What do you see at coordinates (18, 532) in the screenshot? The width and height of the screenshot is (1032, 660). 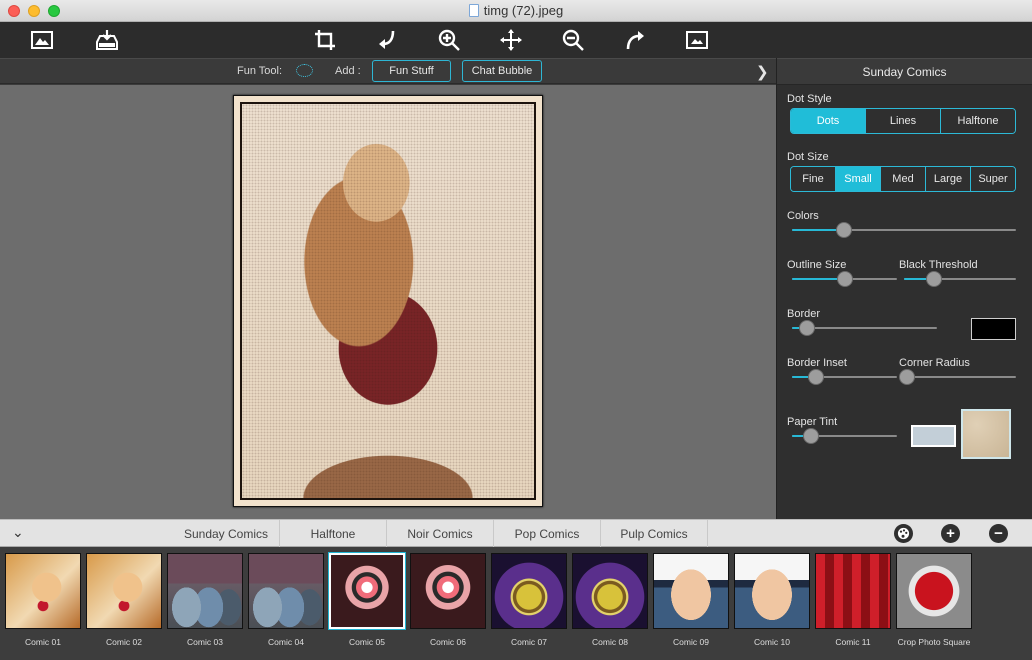 I see `chevron-down-icon: ⌄` at bounding box center [18, 532].